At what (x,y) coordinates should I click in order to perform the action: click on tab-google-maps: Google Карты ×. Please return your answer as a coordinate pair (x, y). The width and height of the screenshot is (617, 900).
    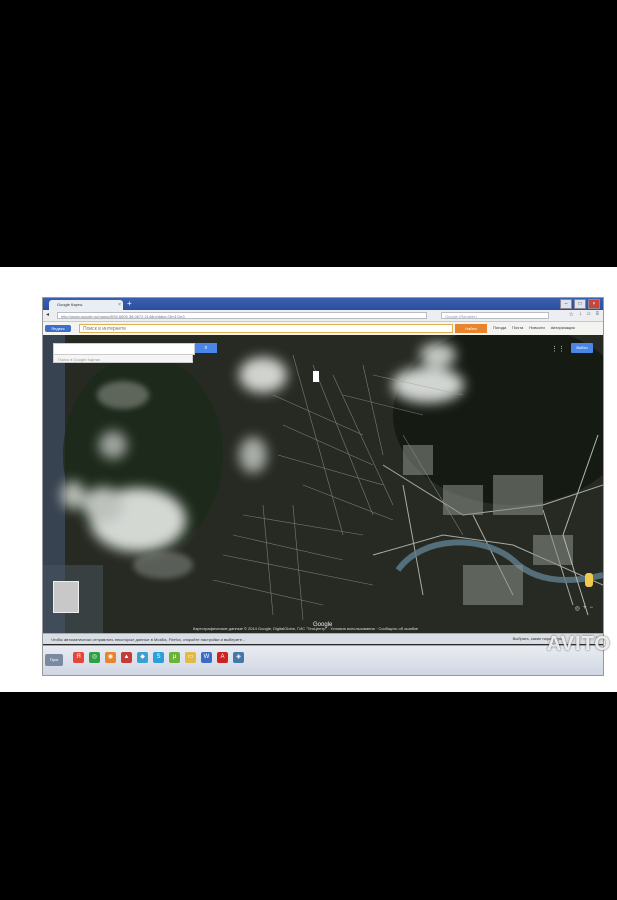
    Looking at the image, I should click on (86, 305).